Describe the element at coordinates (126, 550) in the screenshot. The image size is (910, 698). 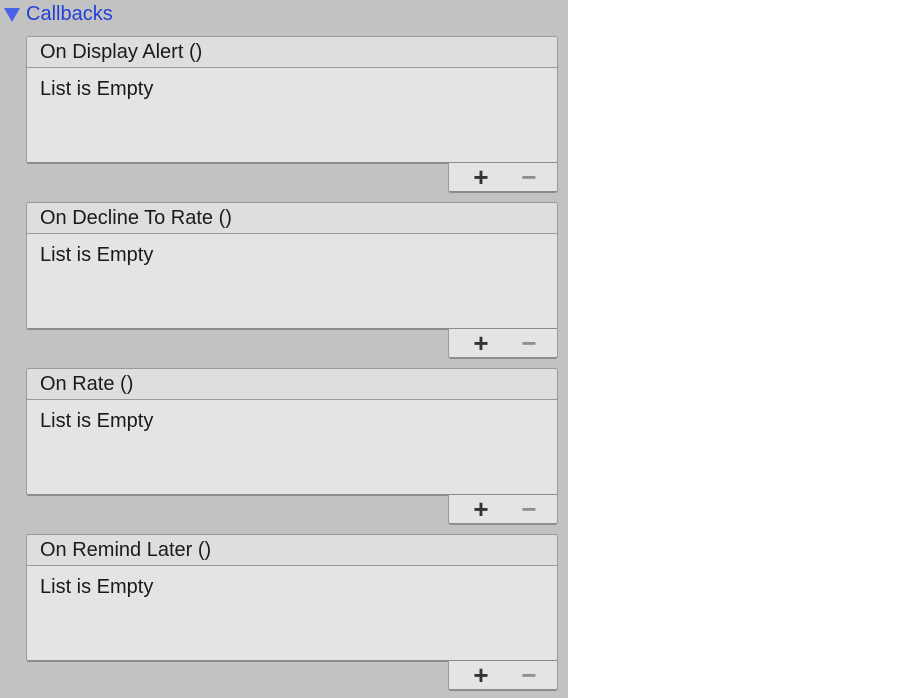
I see `event-name: On Remind Later ()` at that location.